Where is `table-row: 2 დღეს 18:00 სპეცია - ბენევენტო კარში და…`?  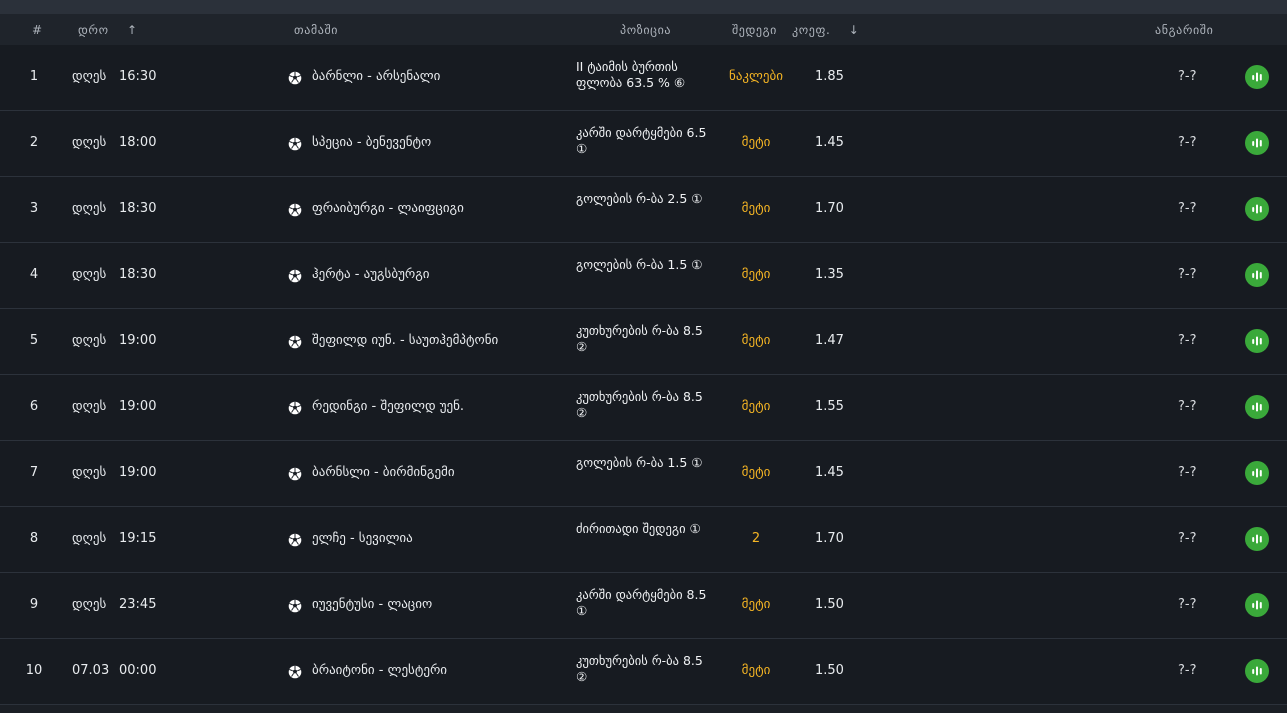
table-row: 2 დღეს 18:00 სპეცია - ბენევენტო კარში და… is located at coordinates (643, 144).